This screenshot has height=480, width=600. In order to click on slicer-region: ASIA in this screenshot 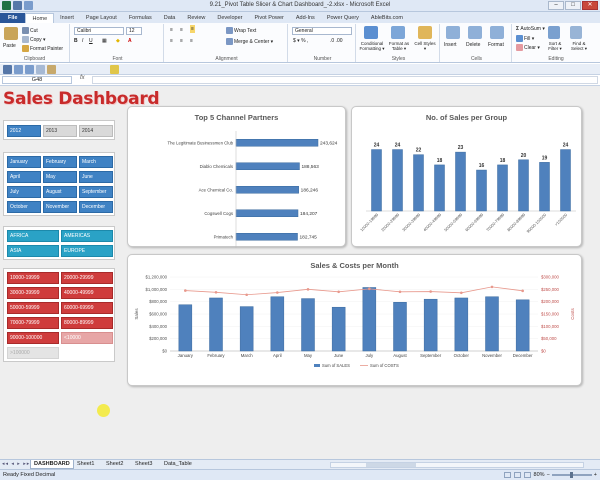, I will do `click(33, 251)`.